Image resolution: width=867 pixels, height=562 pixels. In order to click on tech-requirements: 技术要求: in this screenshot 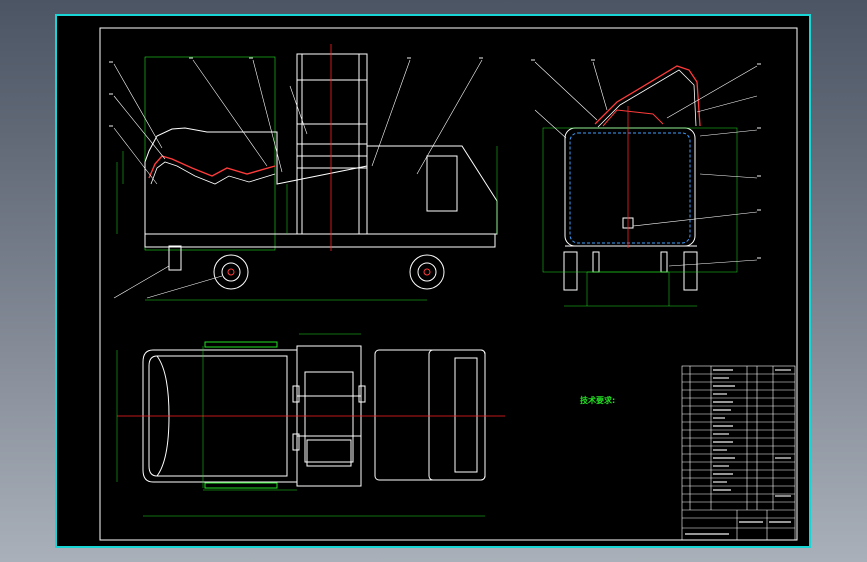, I will do `click(667, 402)`.